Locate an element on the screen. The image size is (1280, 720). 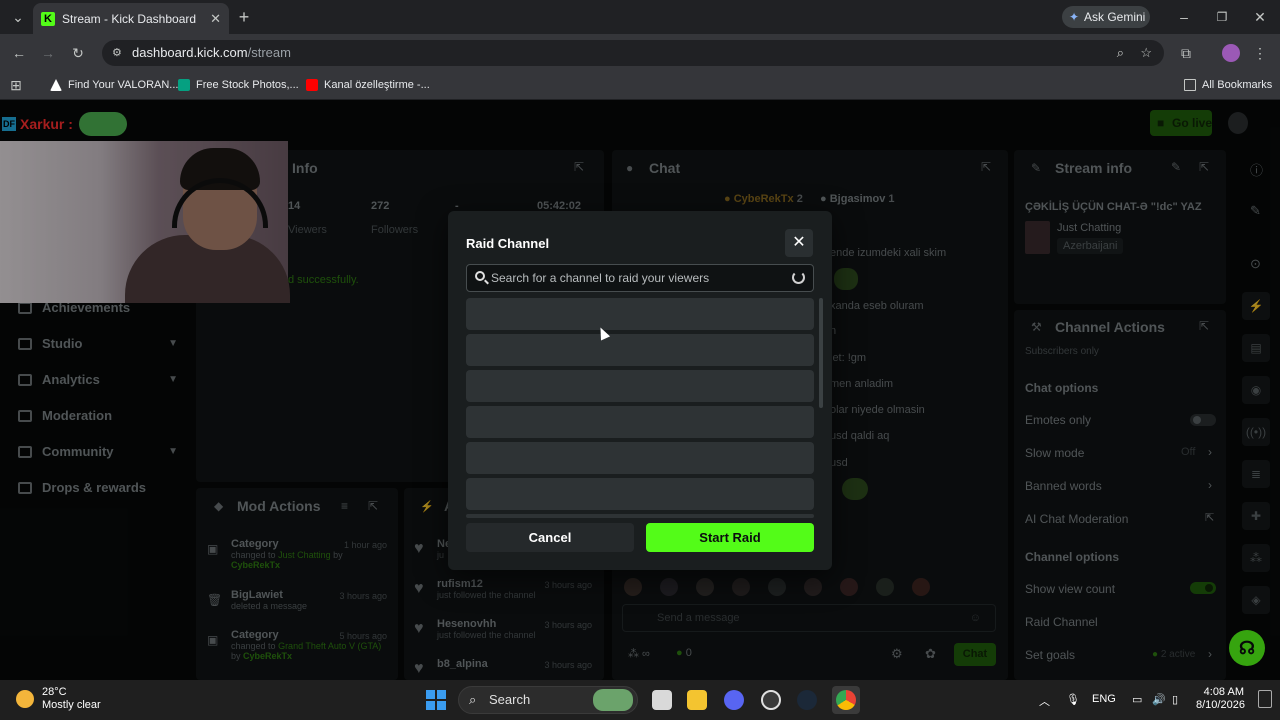
apps-grid-icon: ⊞ is located at coordinates (16, 85).